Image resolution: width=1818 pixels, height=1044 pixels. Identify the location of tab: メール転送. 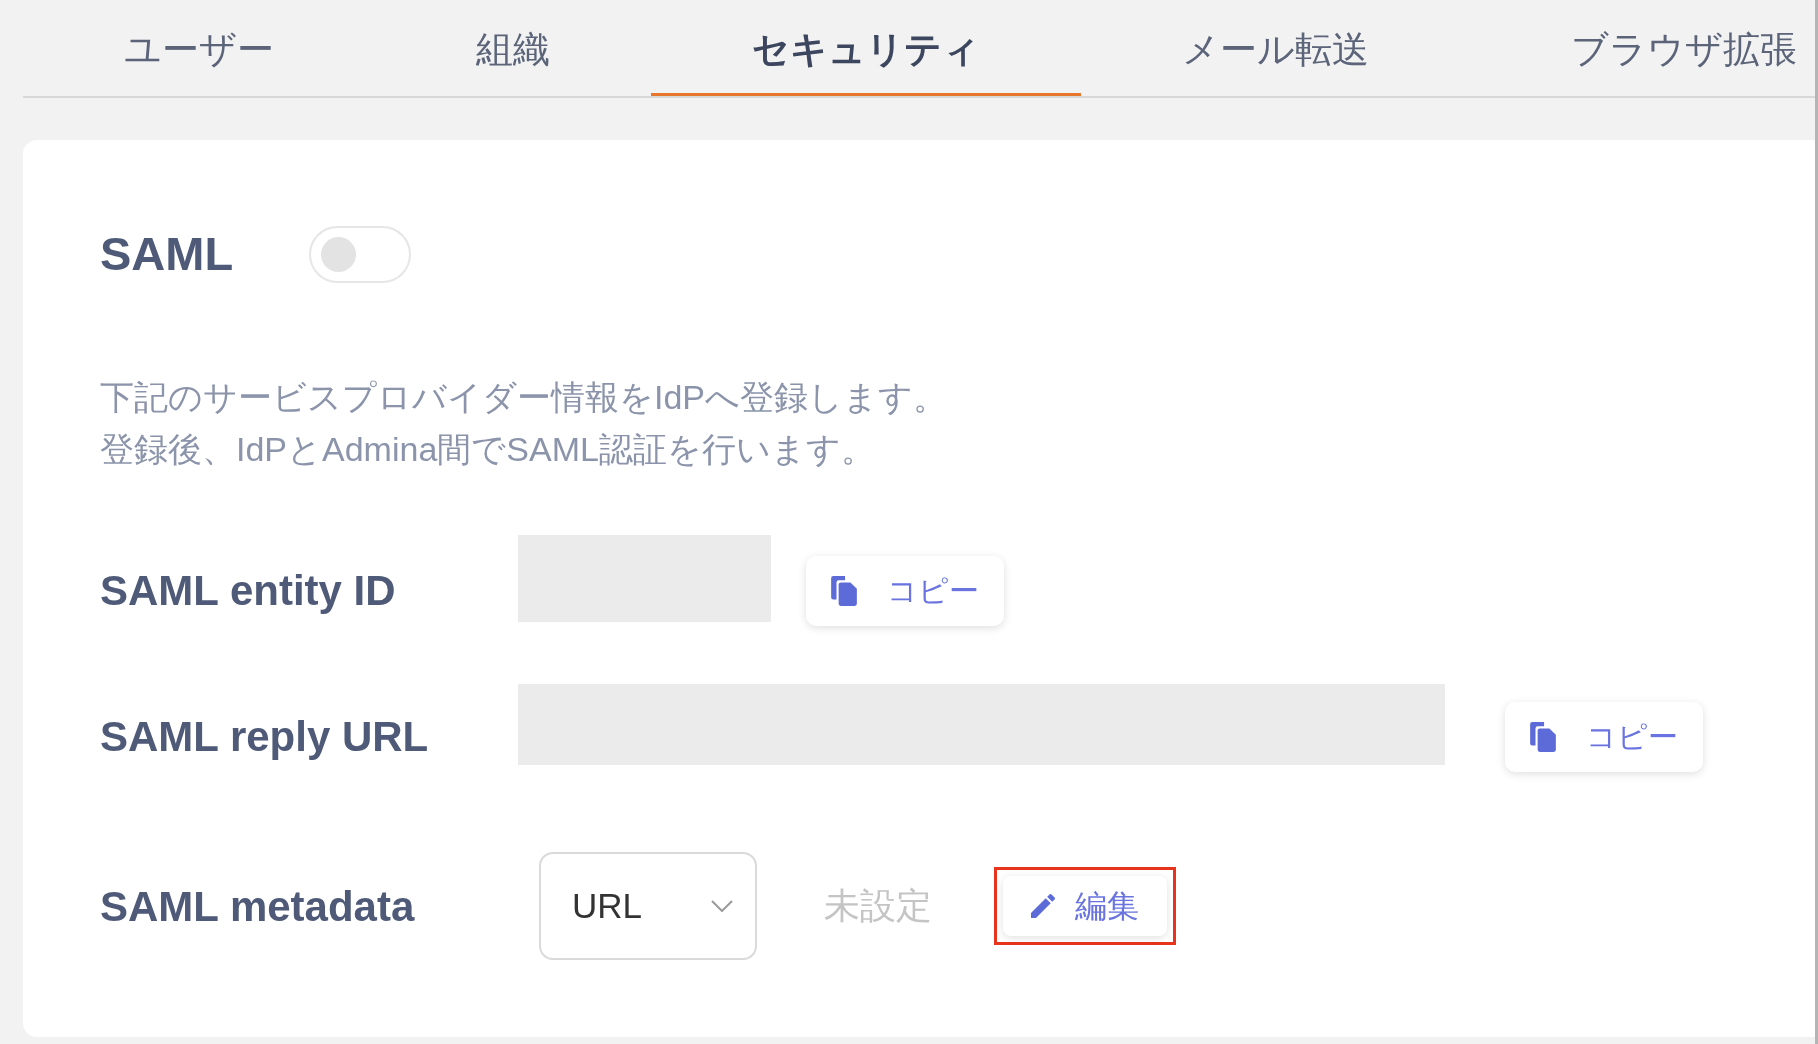
(1275, 48).